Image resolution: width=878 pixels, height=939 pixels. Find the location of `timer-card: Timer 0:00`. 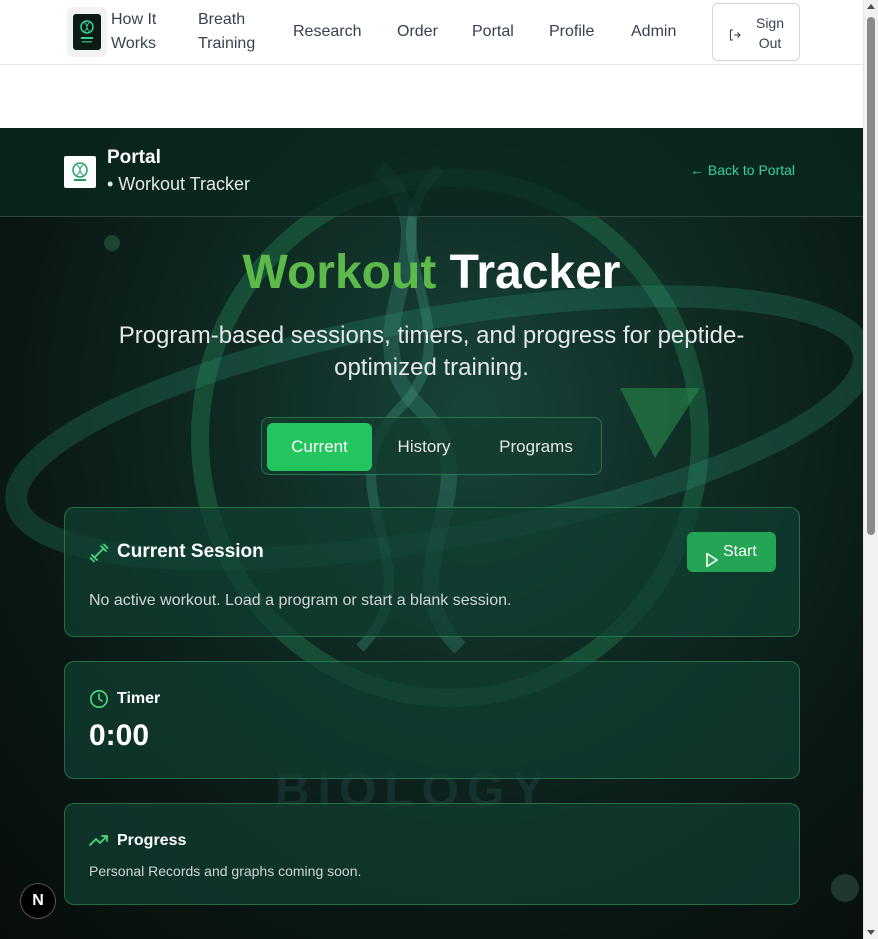

timer-card: Timer 0:00 is located at coordinates (432, 720).